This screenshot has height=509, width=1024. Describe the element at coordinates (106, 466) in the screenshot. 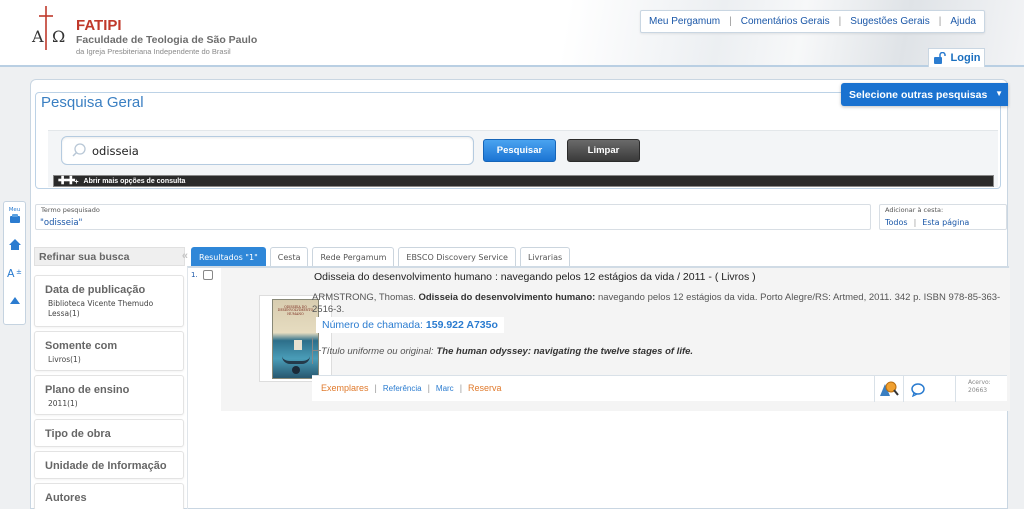

I see `facet-title: Unidade de Informação` at that location.